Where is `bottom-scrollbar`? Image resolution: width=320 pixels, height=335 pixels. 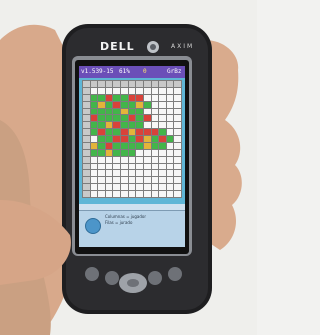 bottom-scrollbar is located at coordinates (132, 207).